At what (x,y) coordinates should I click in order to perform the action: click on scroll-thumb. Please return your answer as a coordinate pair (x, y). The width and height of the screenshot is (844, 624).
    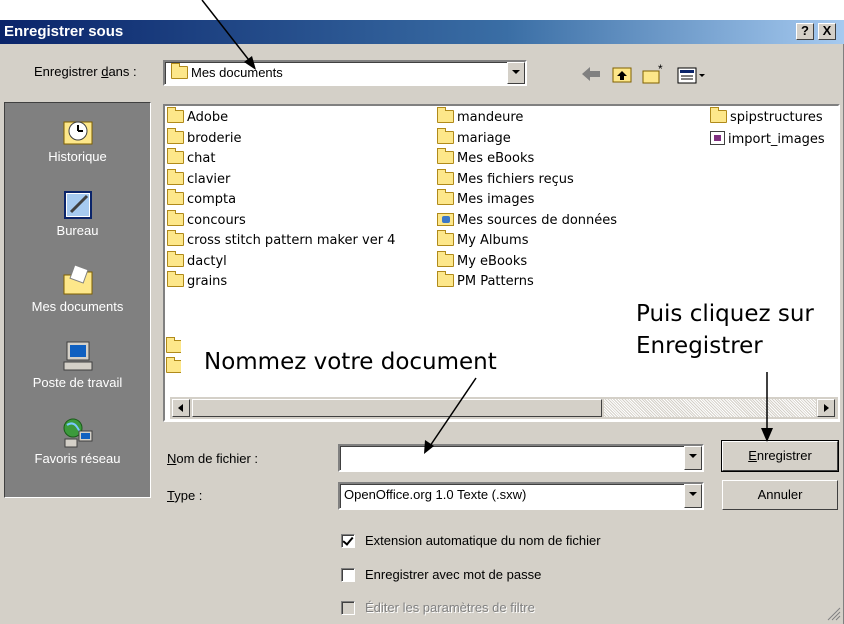
    Looking at the image, I should click on (397, 408).